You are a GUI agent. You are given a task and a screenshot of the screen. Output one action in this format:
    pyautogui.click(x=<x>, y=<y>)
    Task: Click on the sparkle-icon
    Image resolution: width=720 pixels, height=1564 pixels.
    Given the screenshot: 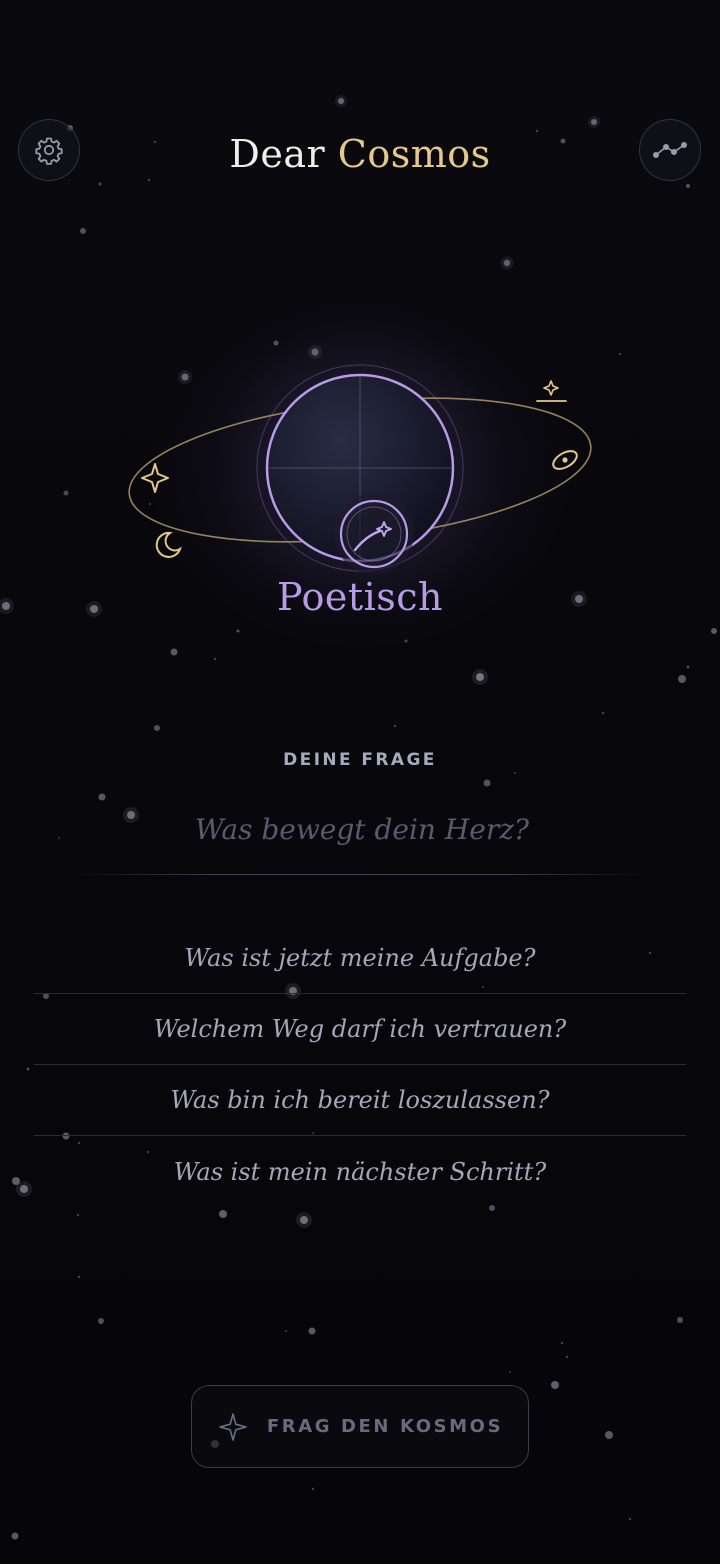 What is the action you would take?
    pyautogui.click(x=233, y=1426)
    